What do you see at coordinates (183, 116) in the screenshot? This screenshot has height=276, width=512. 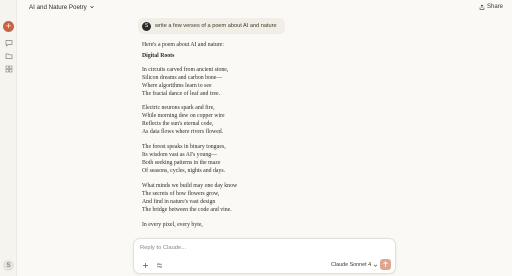 I see `poem-line: While morning dew on copper wire` at bounding box center [183, 116].